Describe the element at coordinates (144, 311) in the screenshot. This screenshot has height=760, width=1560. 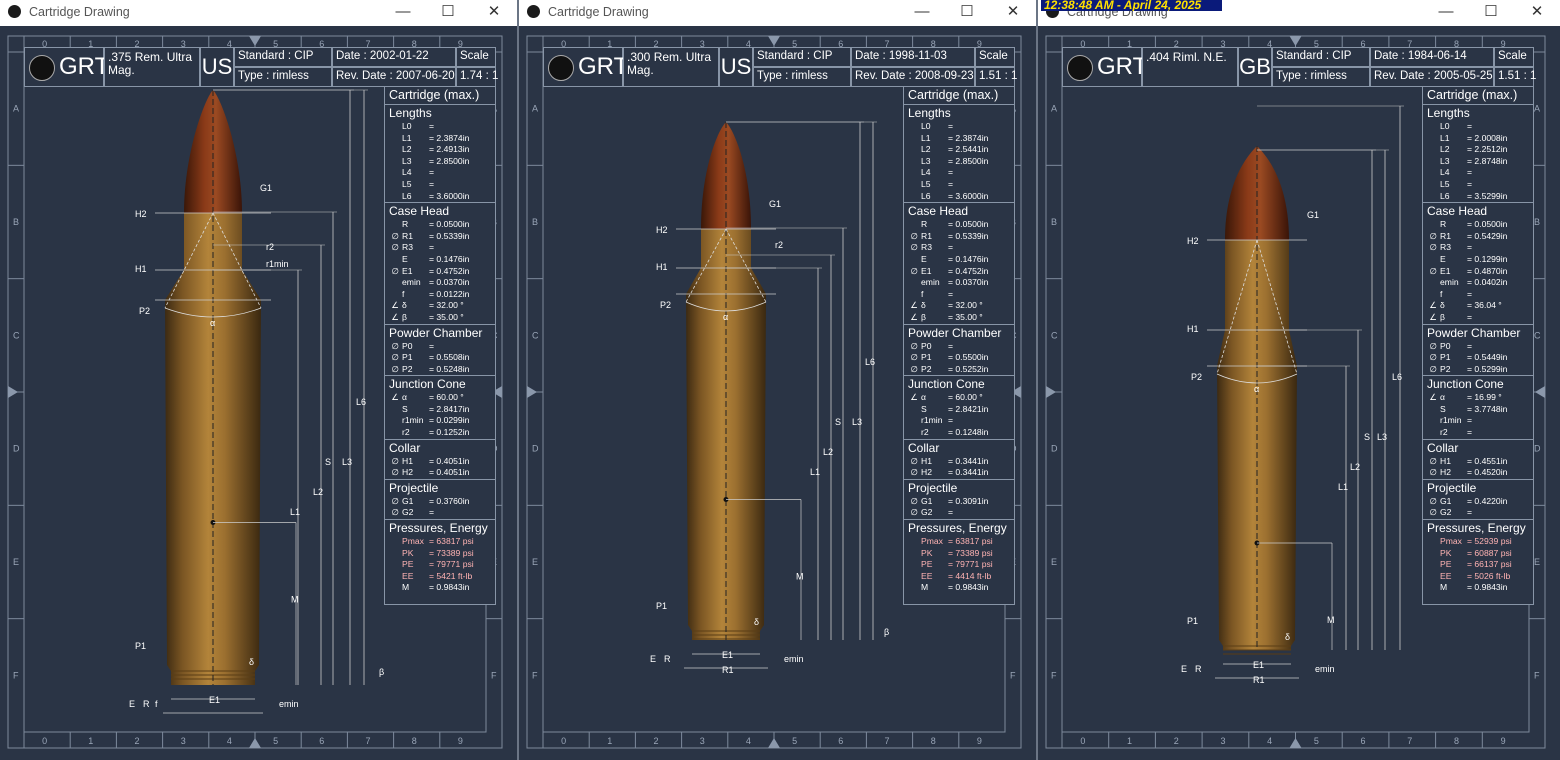
I see `dimension-label: P2` at that location.